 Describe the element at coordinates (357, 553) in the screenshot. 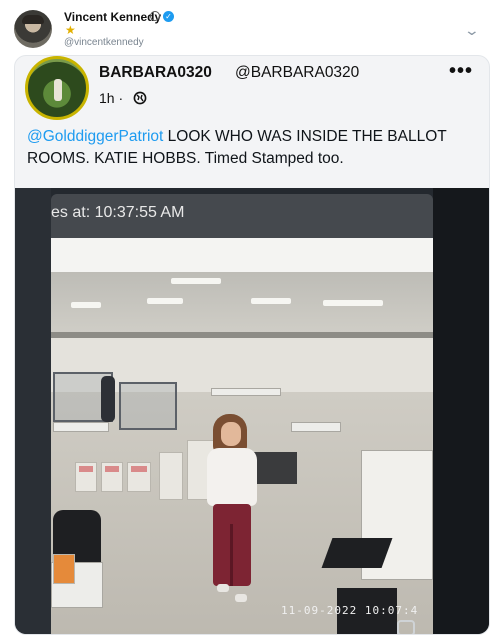

I see `laptop` at that location.